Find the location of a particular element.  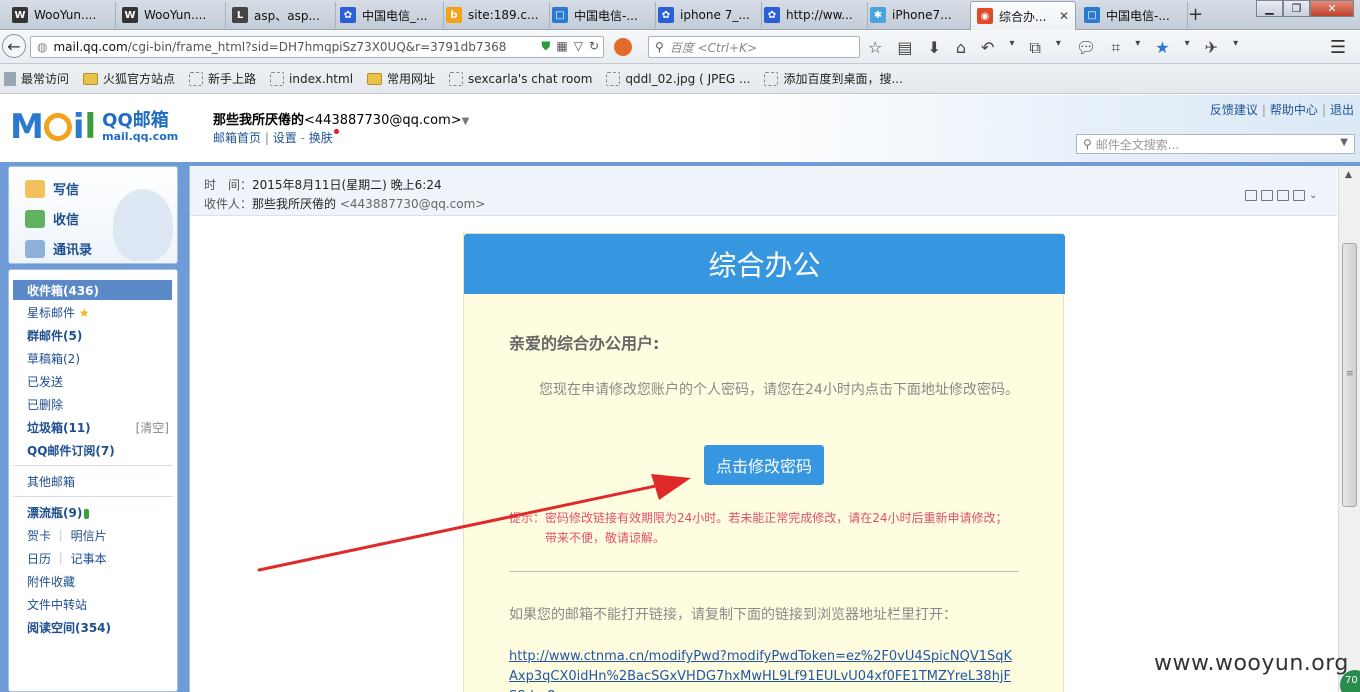

bookmark-item: 常用网址 is located at coordinates (401, 78).